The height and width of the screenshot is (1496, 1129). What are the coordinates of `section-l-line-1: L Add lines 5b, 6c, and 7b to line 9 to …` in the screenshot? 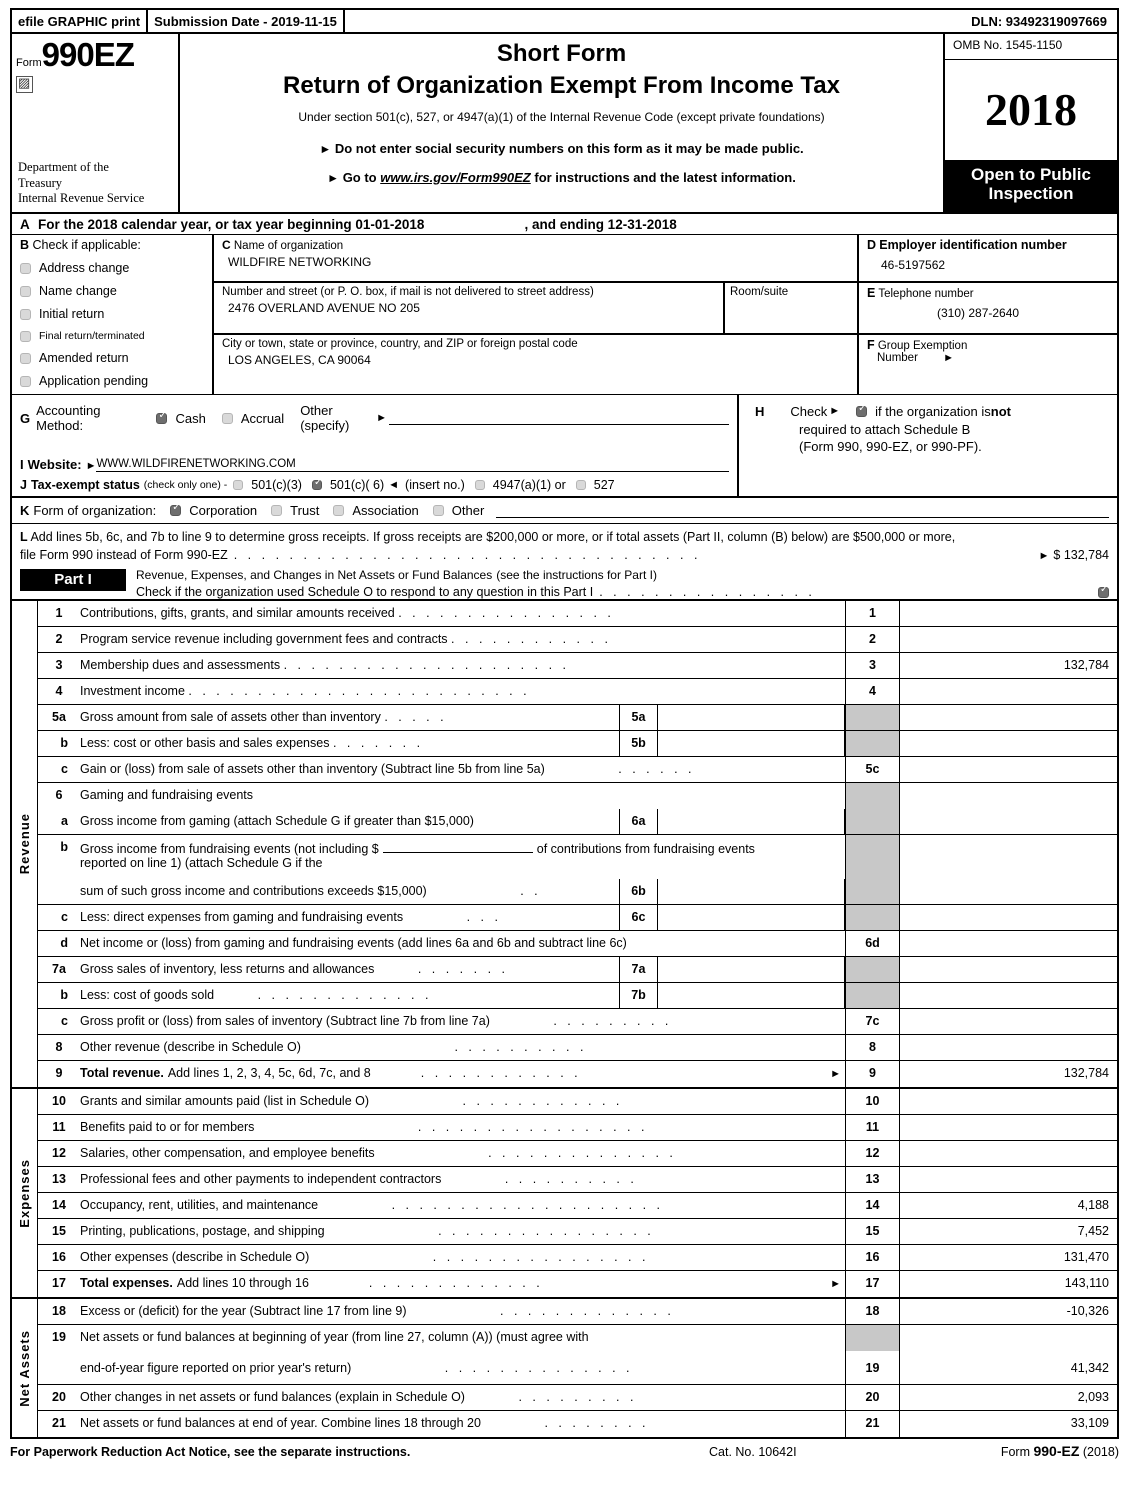 It's located at (564, 538).